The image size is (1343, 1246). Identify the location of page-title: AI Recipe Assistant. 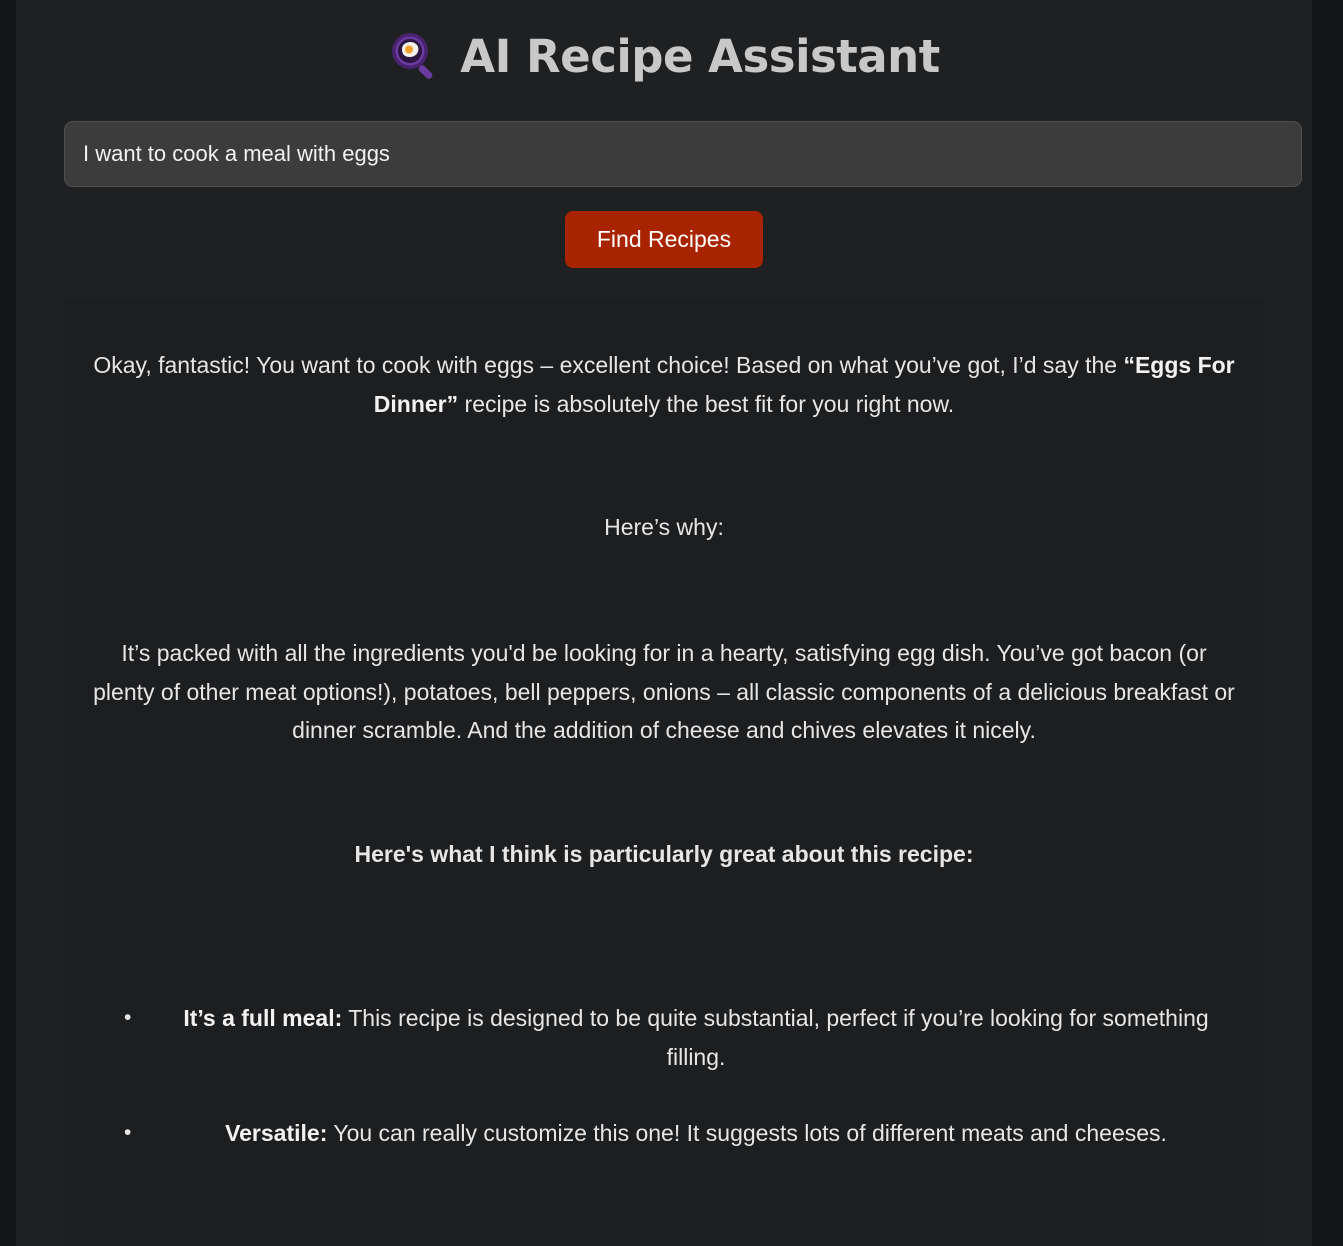
(700, 56).